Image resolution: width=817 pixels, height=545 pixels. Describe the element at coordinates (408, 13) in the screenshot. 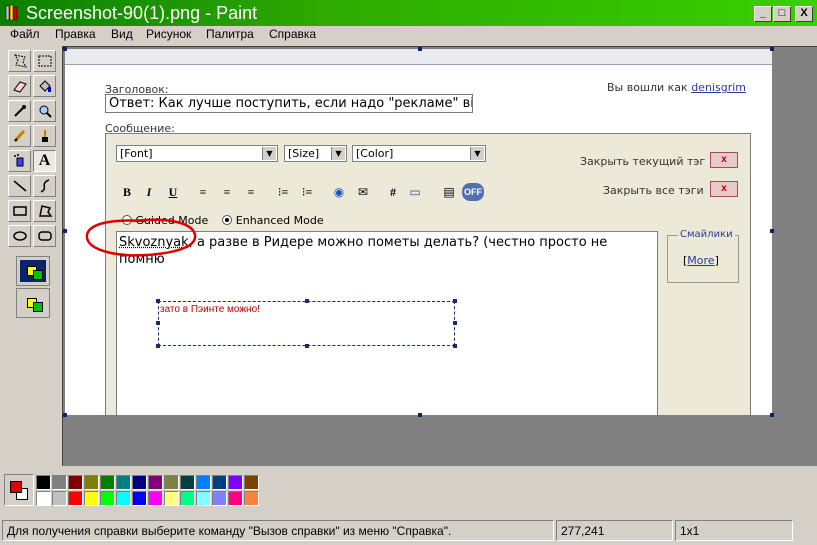

I see `title-bar: Screenshot-90(1).png - Paint _ □ X` at that location.